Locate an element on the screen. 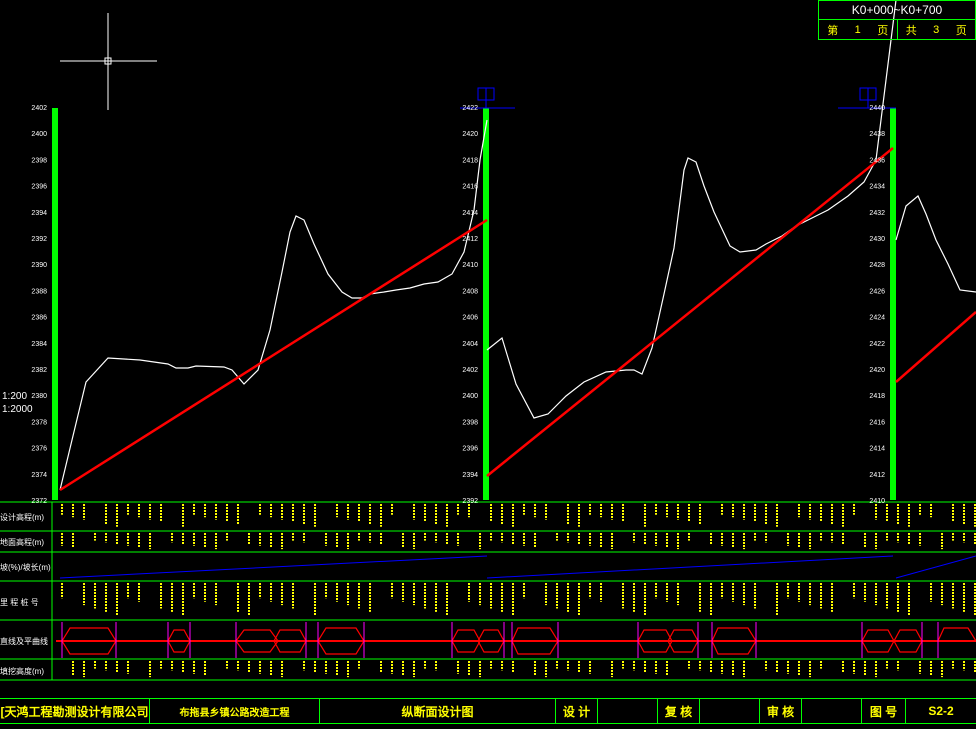 The image size is (976, 729). total-pages: 3 is located at coordinates (936, 30).